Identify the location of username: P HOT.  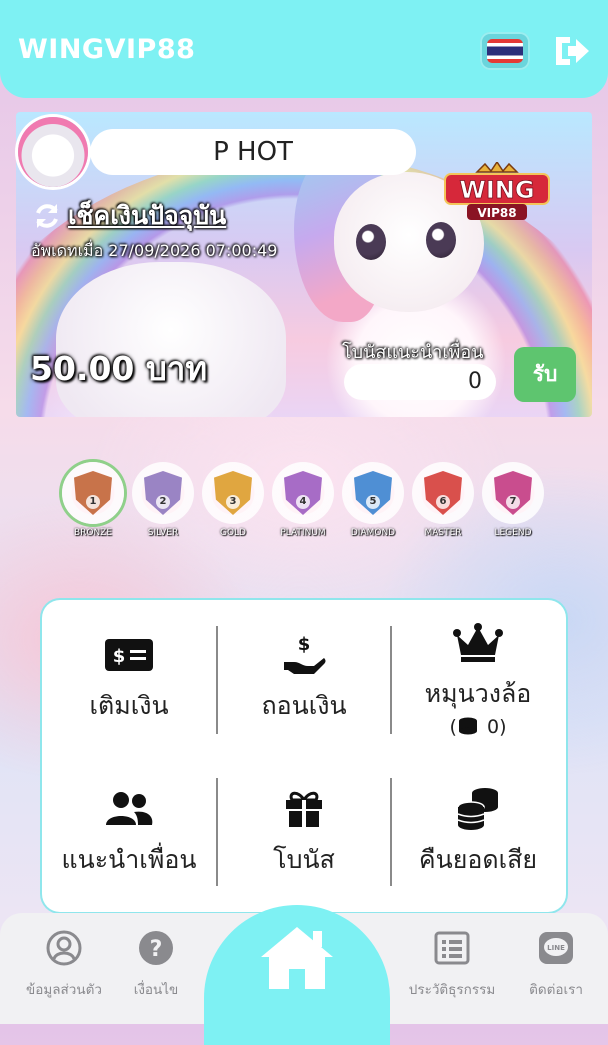
(253, 152).